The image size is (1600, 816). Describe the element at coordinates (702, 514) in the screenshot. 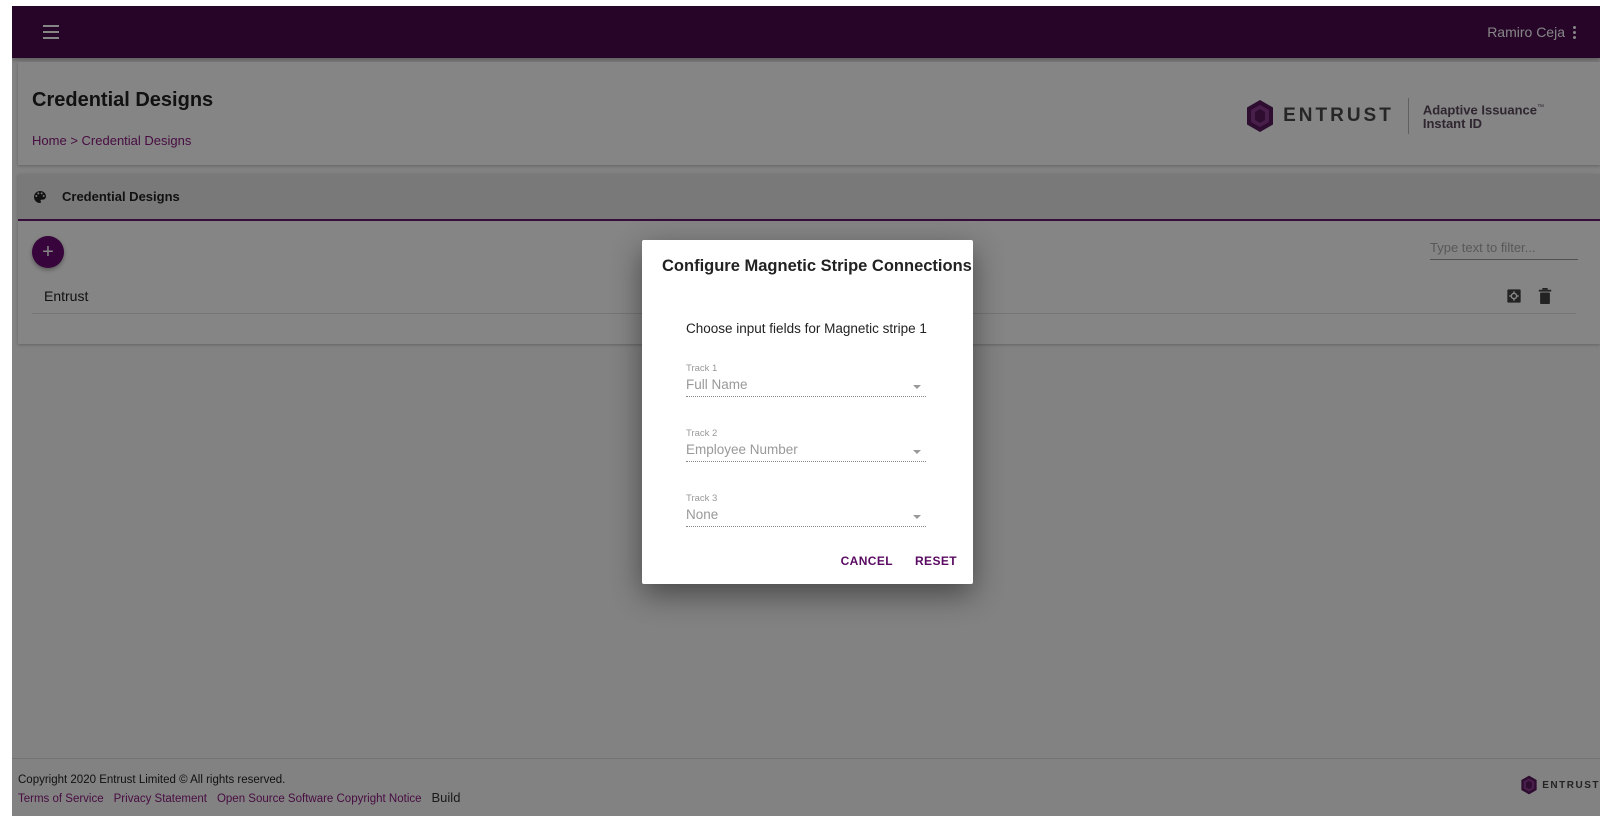

I see `track-3-value: None` at that location.